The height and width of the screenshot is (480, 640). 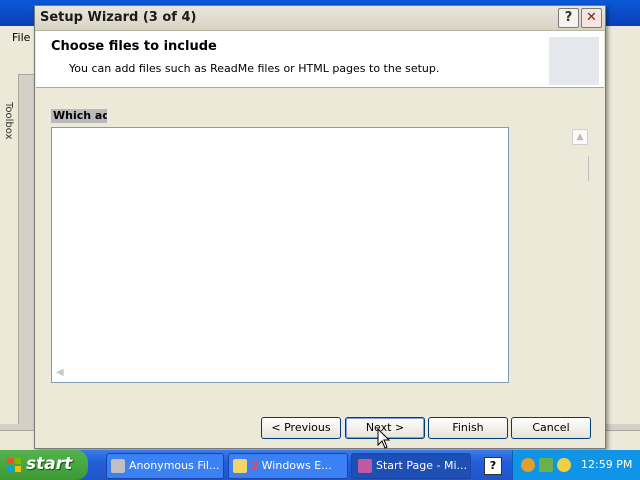 I want to click on divider, so click(x=588, y=168).